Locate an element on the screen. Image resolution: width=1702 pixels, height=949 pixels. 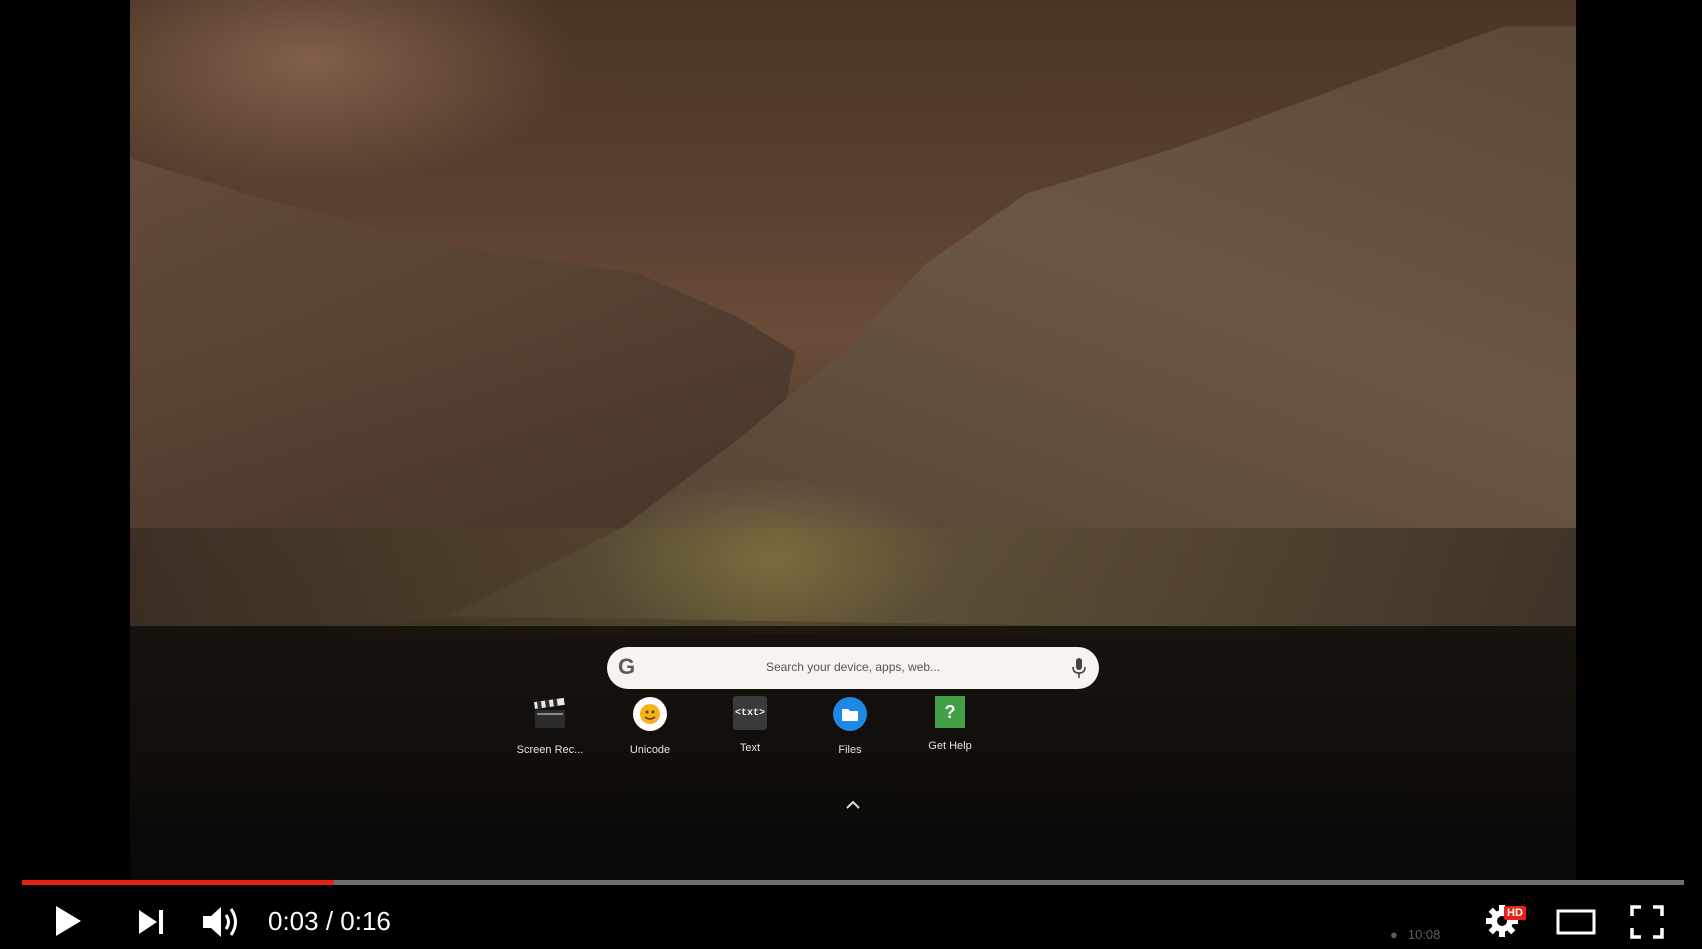
microphone-icon is located at coordinates (1079, 668).